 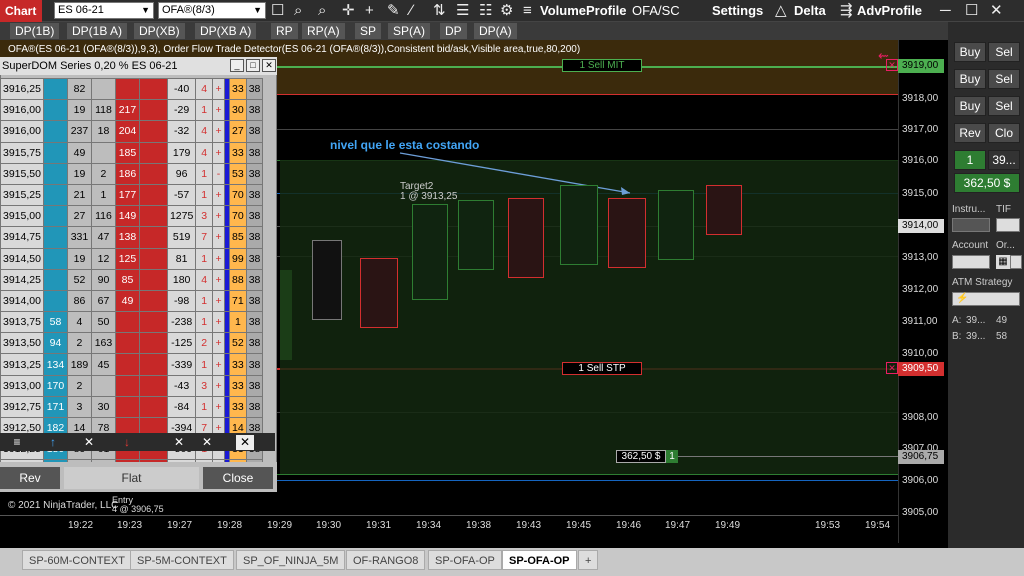 What do you see at coordinates (298, 11) in the screenshot?
I see `zoom-icon: ⌕` at bounding box center [298, 11].